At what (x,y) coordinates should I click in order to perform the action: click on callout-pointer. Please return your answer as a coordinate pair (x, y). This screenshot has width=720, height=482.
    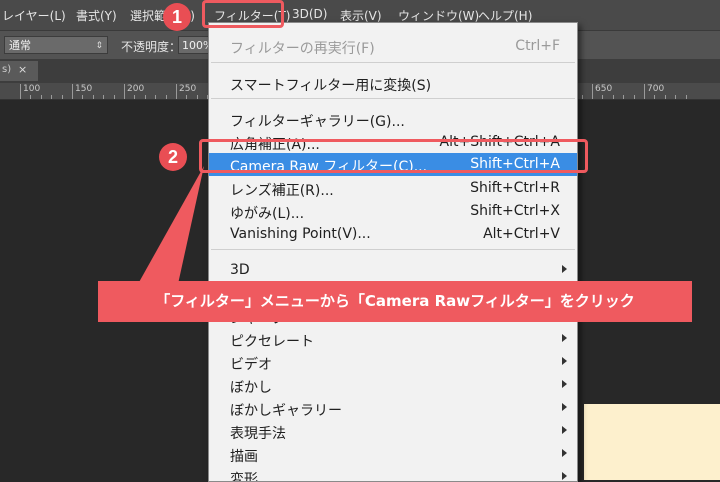
    Looking at the image, I should click on (171, 225).